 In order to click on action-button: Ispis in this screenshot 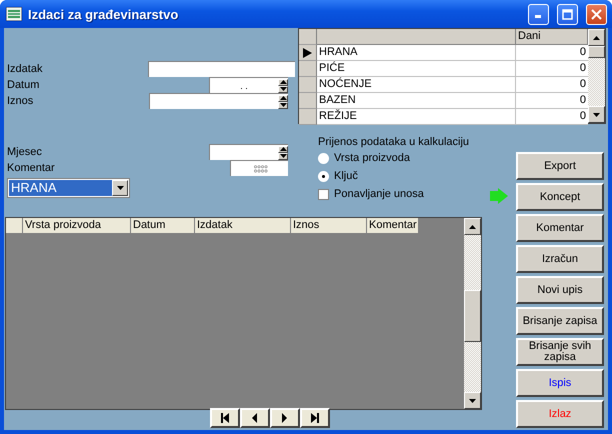, I will do `click(560, 383)`.